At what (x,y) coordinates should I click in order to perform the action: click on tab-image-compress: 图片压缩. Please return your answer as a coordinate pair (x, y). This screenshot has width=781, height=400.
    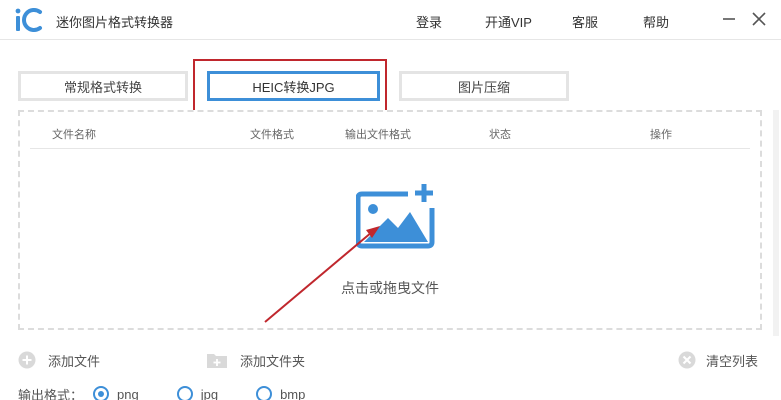
    Looking at the image, I should click on (484, 86).